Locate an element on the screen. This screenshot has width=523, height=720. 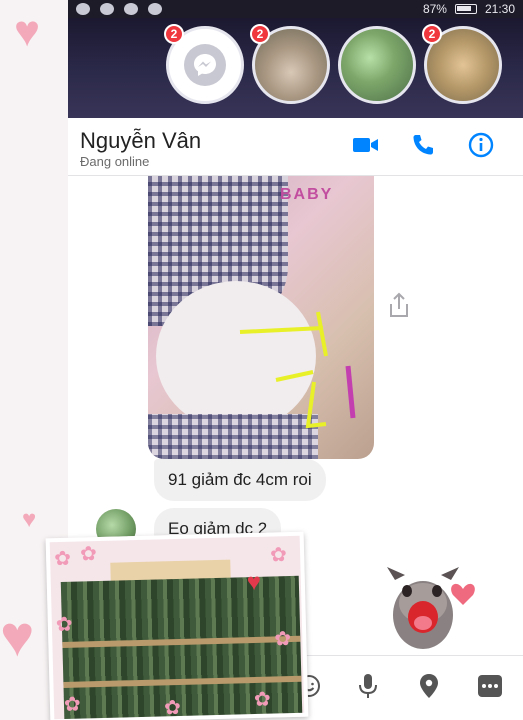
location-button is located at coordinates (429, 686).